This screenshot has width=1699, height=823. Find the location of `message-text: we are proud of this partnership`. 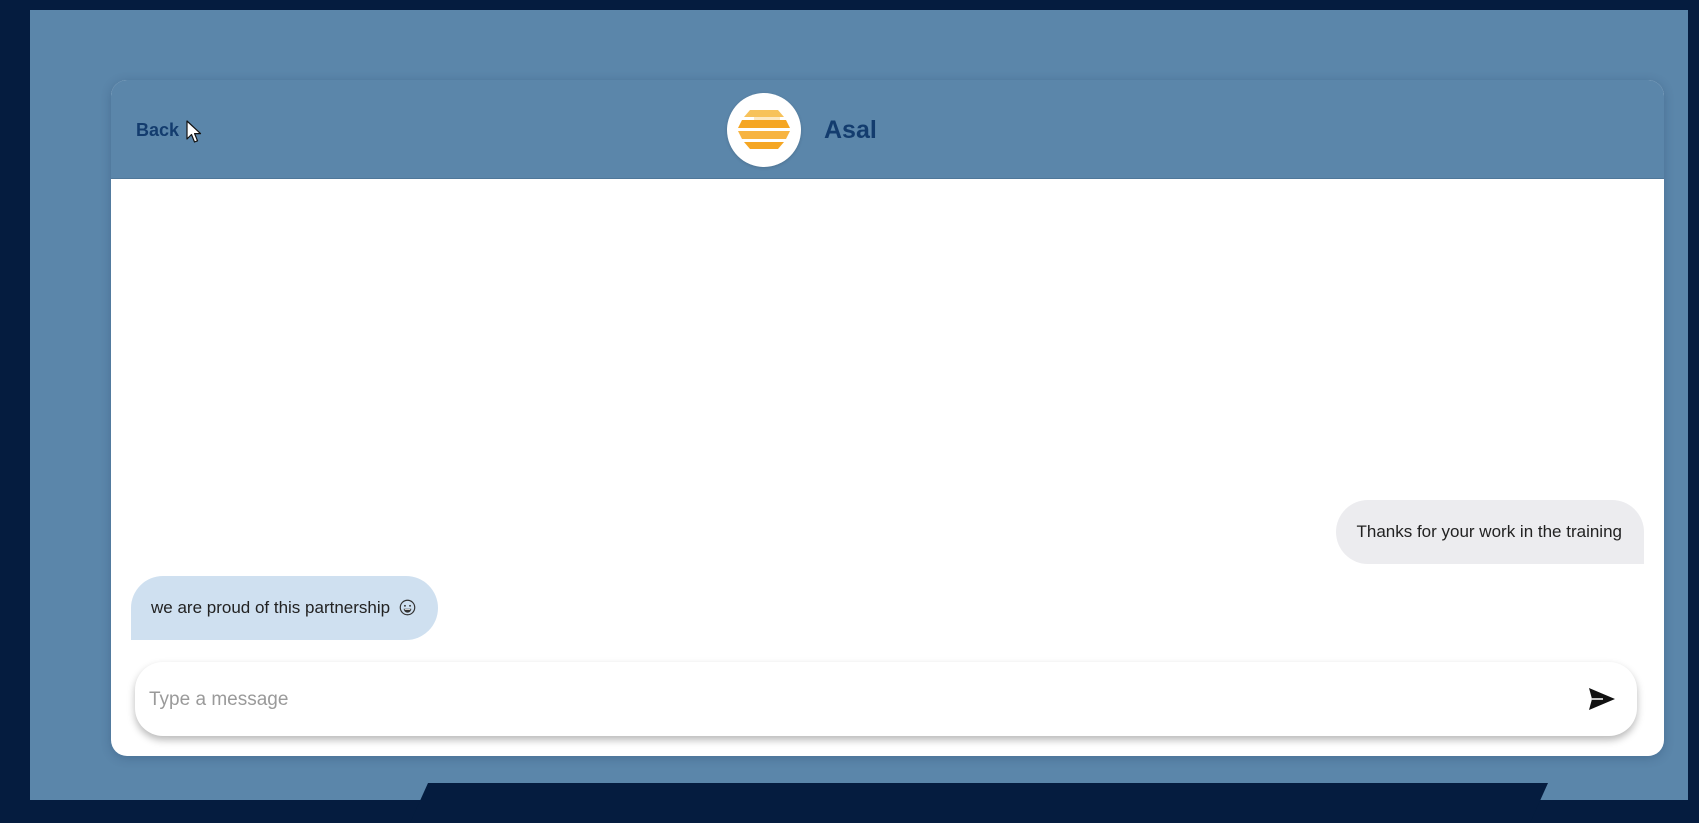

message-text: we are proud of this partnership is located at coordinates (271, 607).